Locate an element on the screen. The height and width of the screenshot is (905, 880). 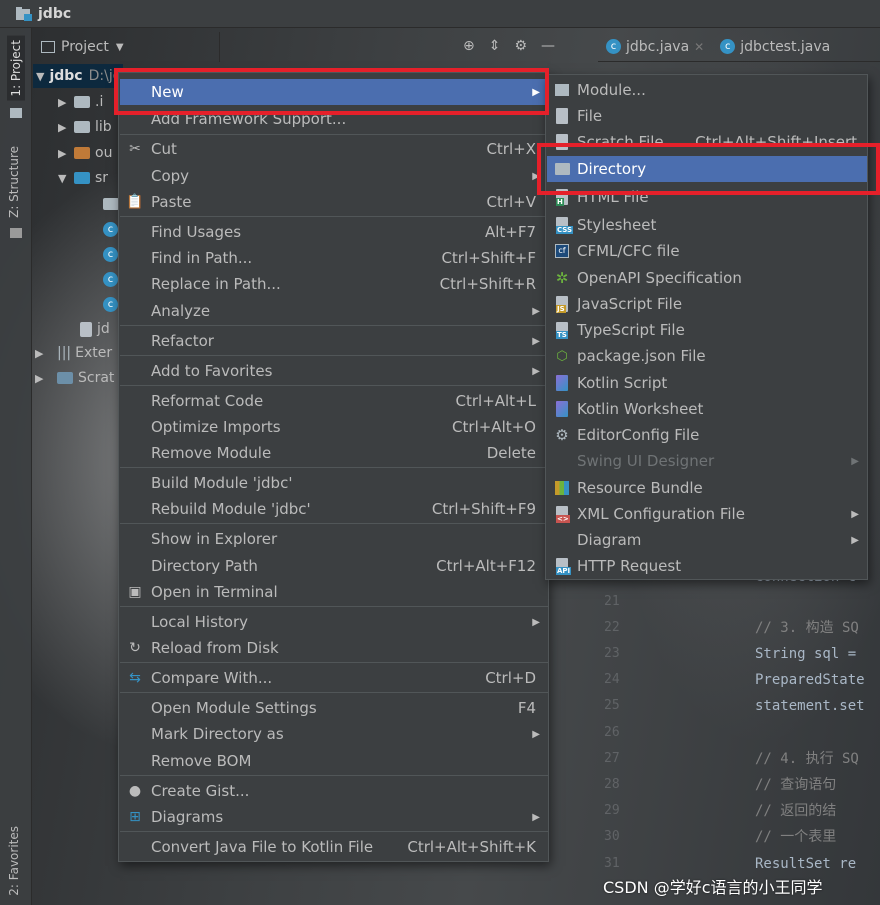
menu-item-copy: Copy ▶ is located at coordinates (334, 176).